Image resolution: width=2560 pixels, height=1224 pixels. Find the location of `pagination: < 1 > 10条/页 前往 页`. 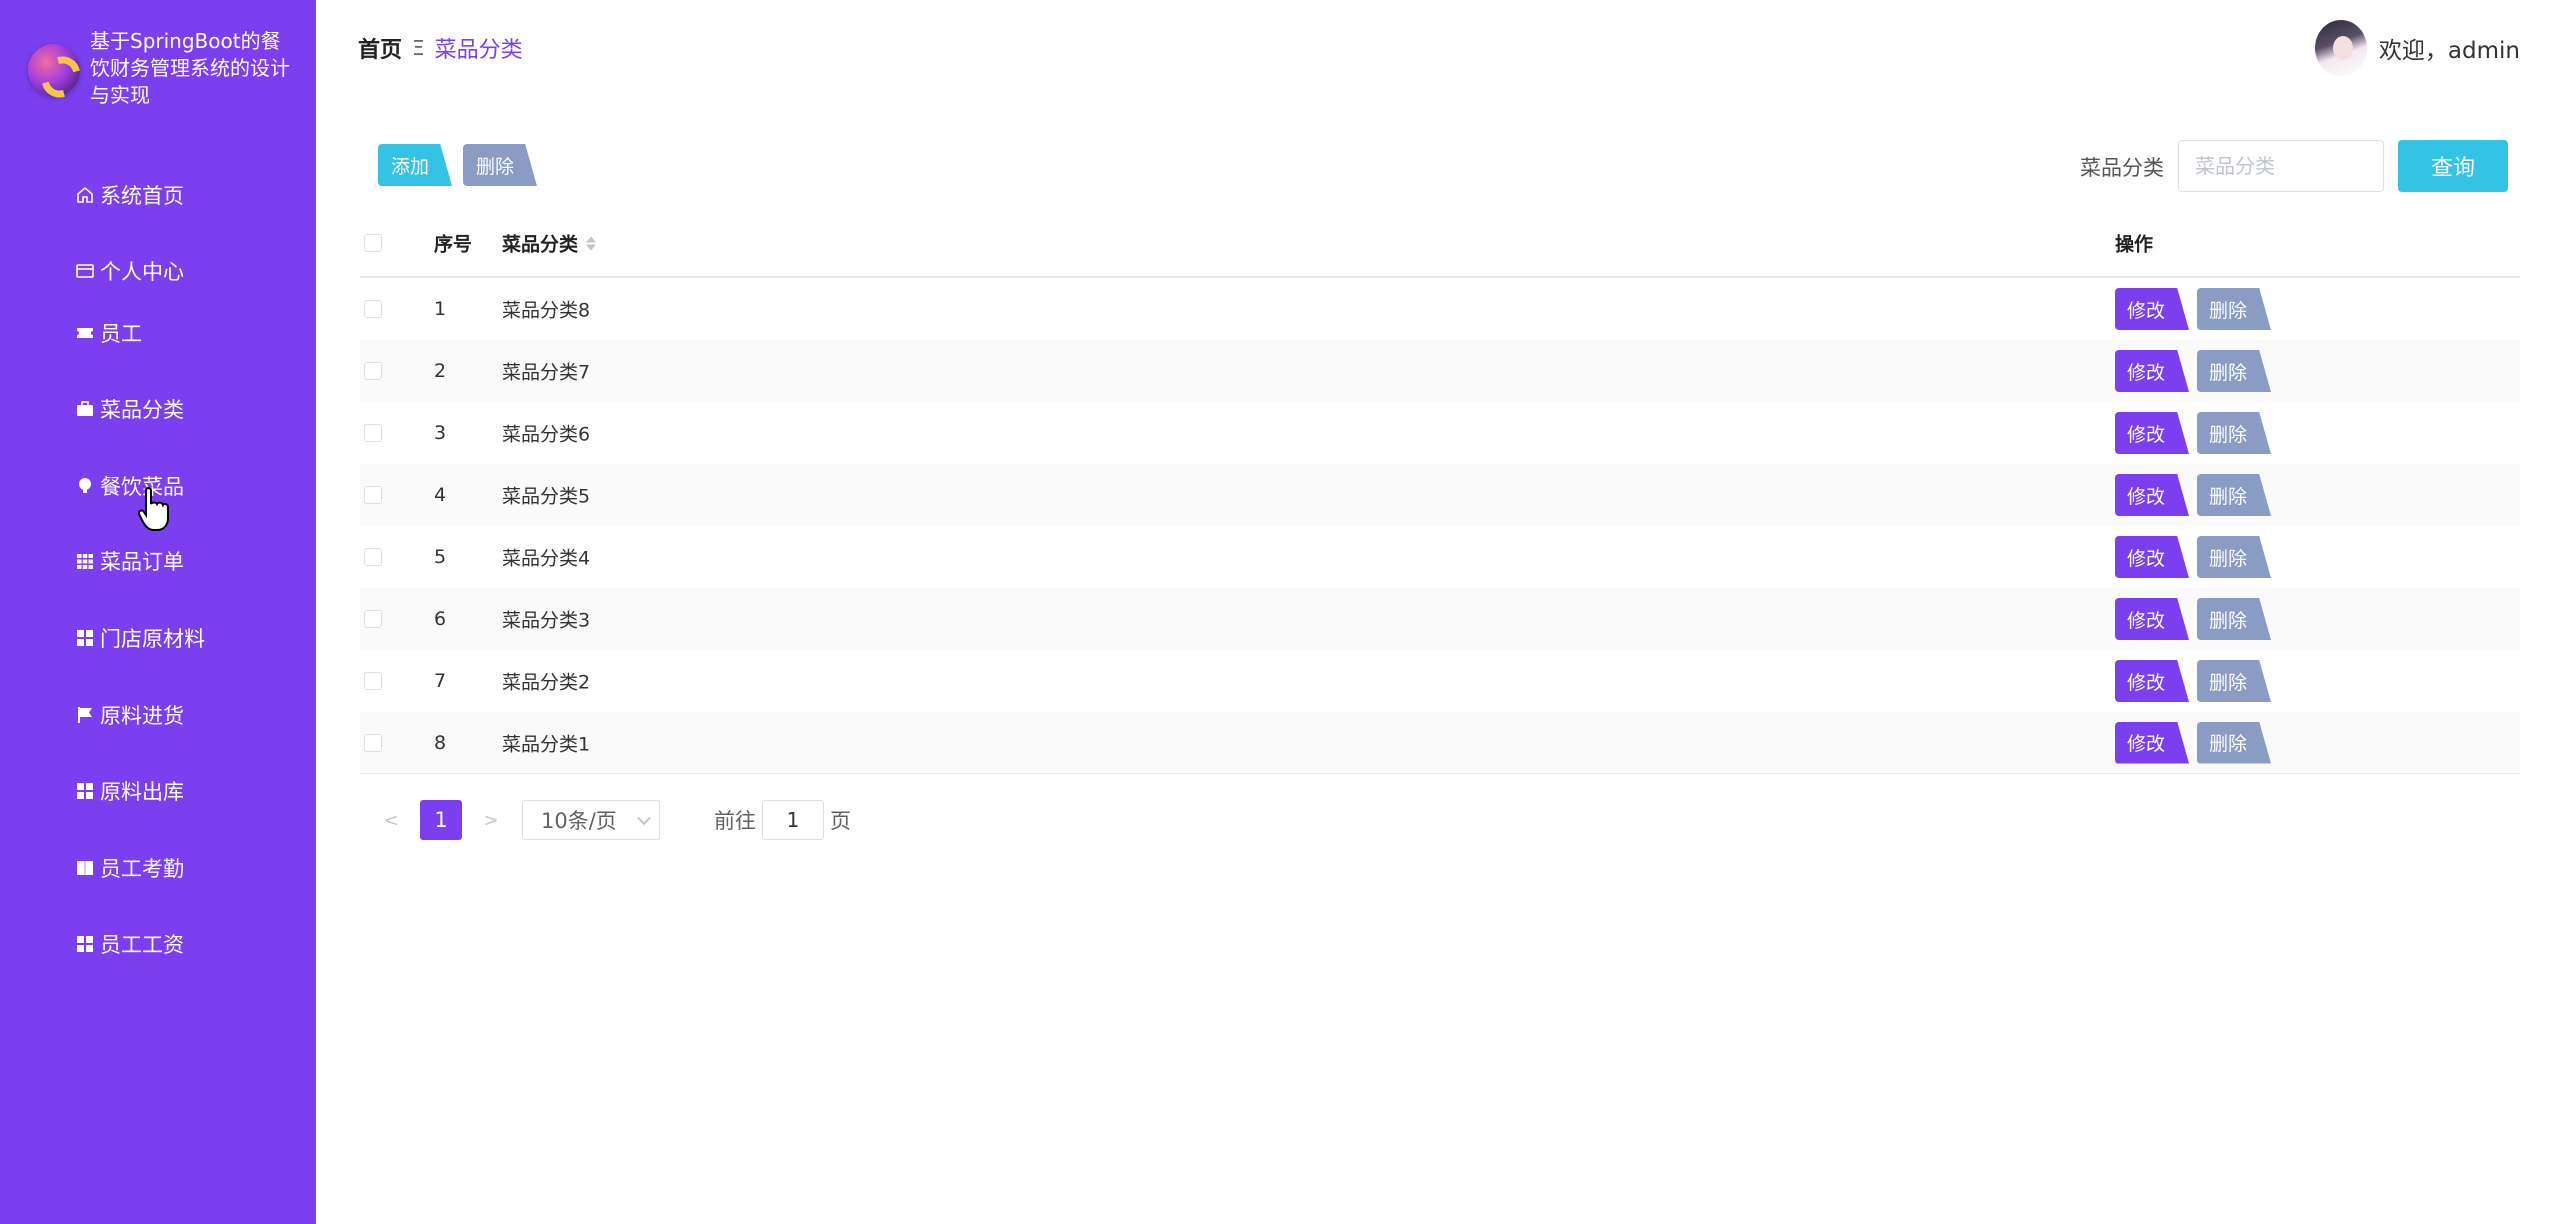

pagination: < 1 > 10条/页 前往 页 is located at coordinates (614, 820).